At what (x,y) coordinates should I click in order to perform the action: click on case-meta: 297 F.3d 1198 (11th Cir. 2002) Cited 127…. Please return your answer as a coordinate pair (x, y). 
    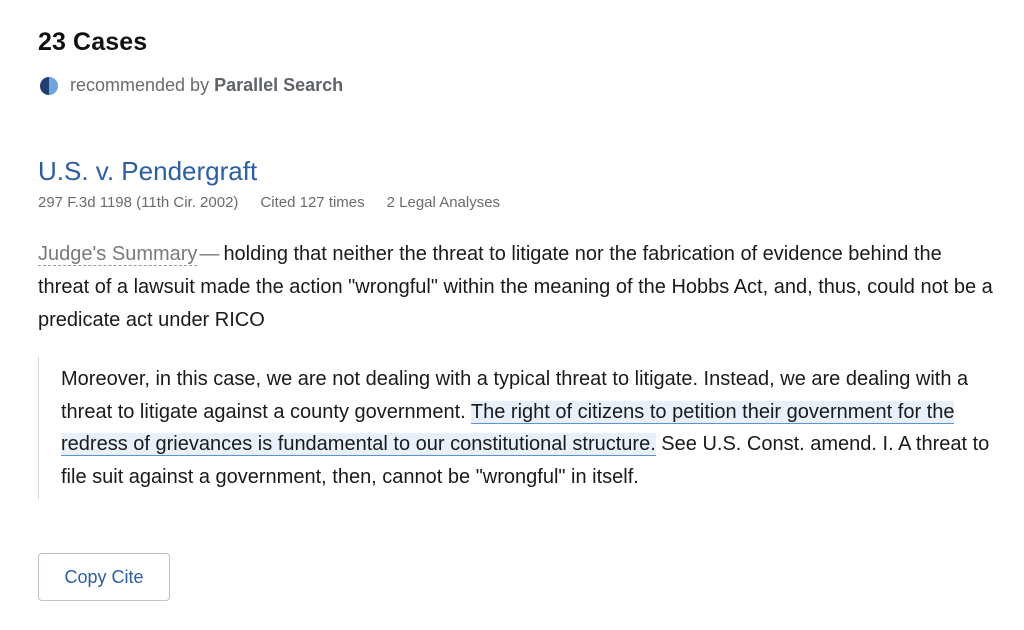
    Looking at the image, I should click on (269, 202).